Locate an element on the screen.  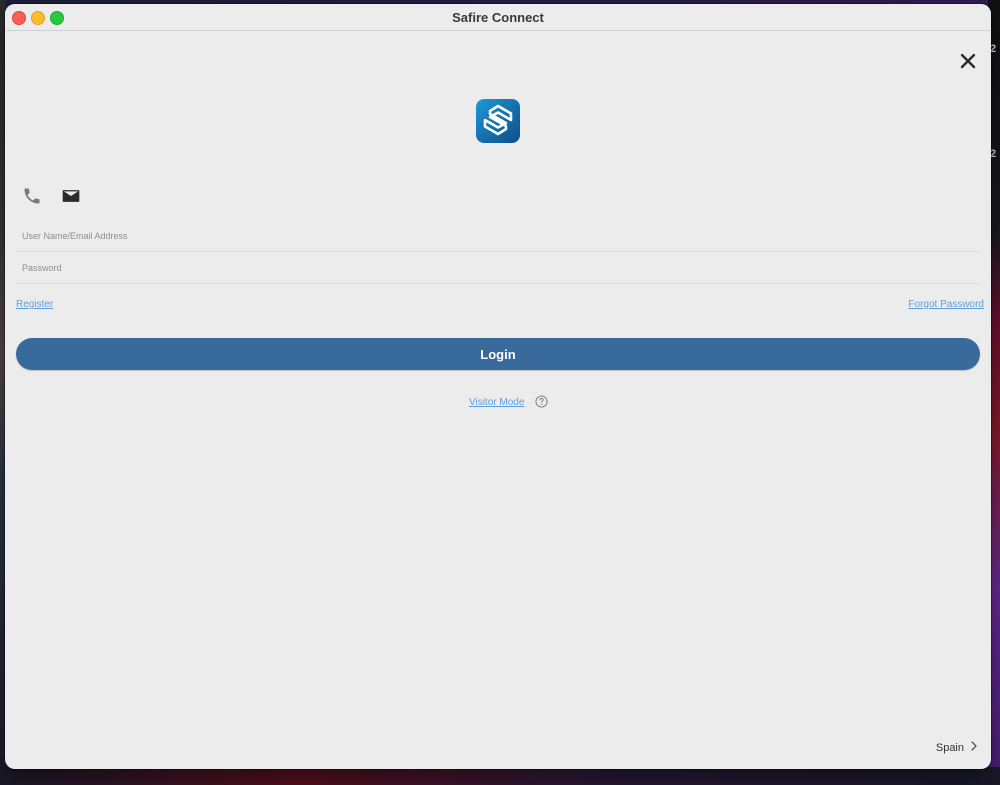
password-input is located at coordinates (492, 268).